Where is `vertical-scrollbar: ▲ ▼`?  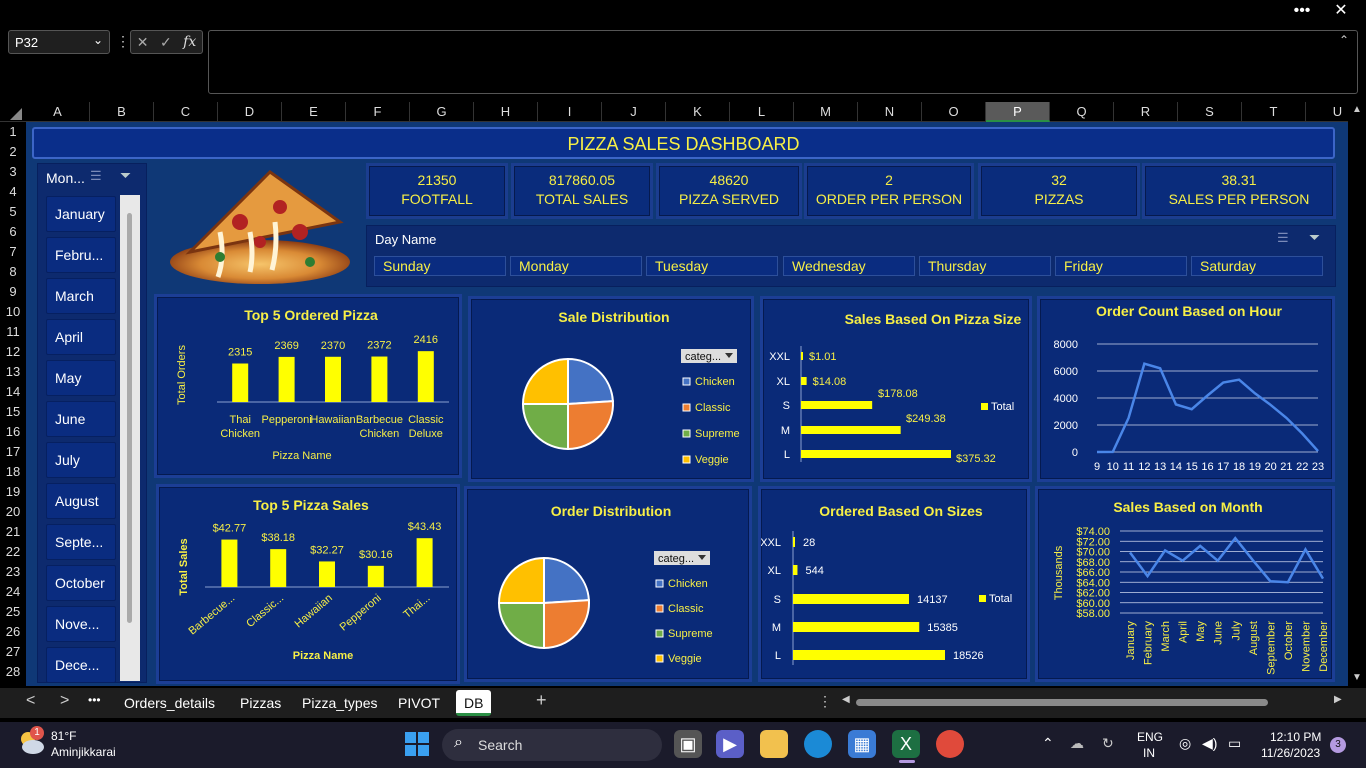 vertical-scrollbar: ▲ ▼ is located at coordinates (1357, 395).